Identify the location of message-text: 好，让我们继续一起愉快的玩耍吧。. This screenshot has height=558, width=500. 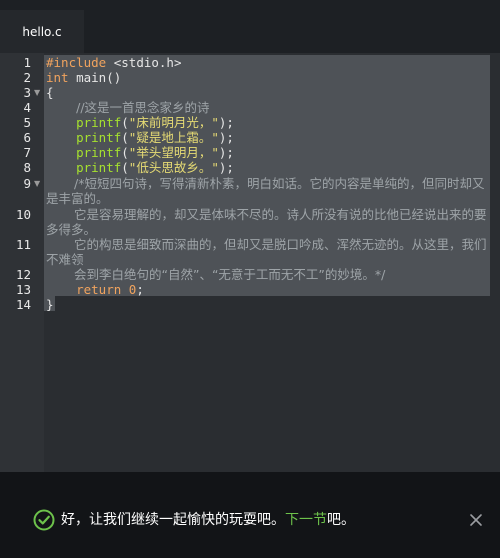
(173, 520).